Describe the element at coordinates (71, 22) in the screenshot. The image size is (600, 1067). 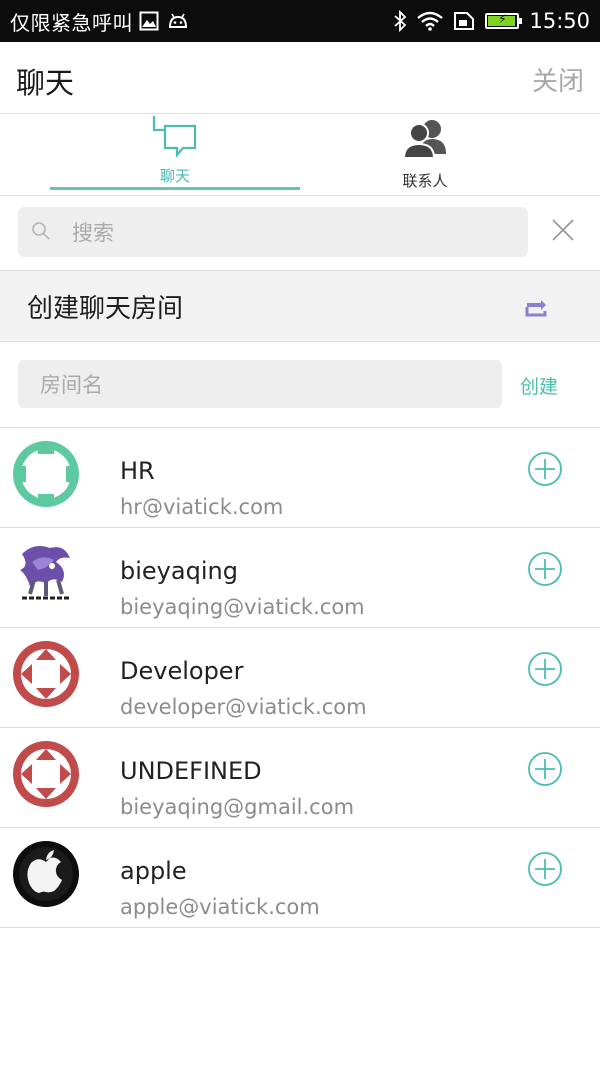
I see `carrier-text: 仅限紧急呼叫` at that location.